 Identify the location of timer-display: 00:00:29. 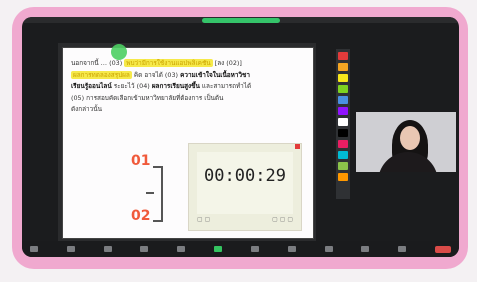
(245, 183).